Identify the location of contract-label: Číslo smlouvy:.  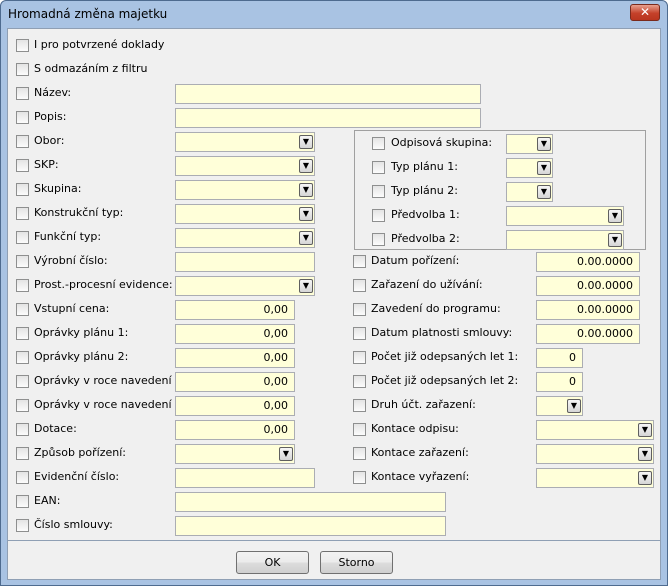
(73, 524).